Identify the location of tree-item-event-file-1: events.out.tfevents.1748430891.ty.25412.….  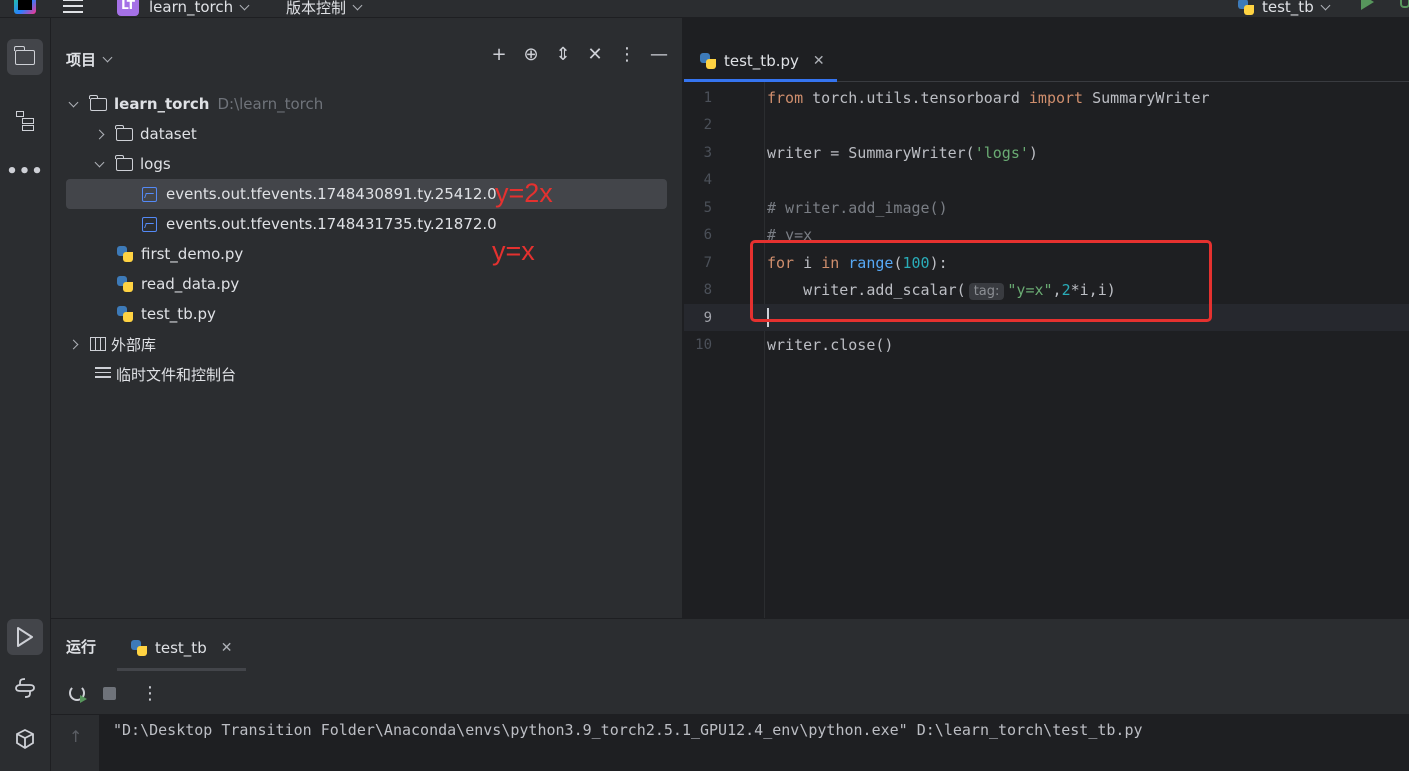
(366, 194).